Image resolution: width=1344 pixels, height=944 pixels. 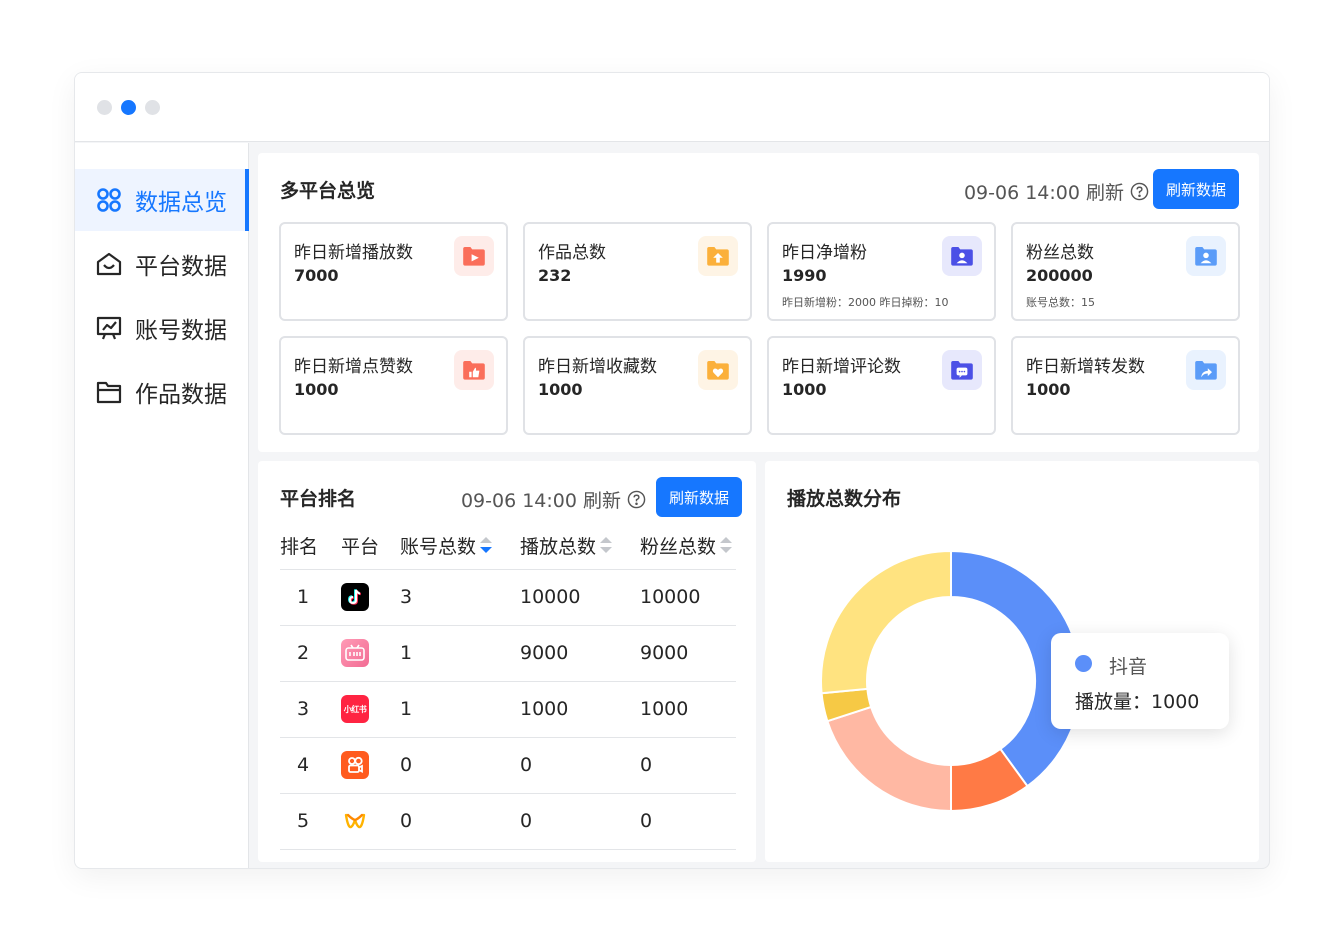 I want to click on table-row: 3 小红书 1 1000 1000, so click(x=508, y=708).